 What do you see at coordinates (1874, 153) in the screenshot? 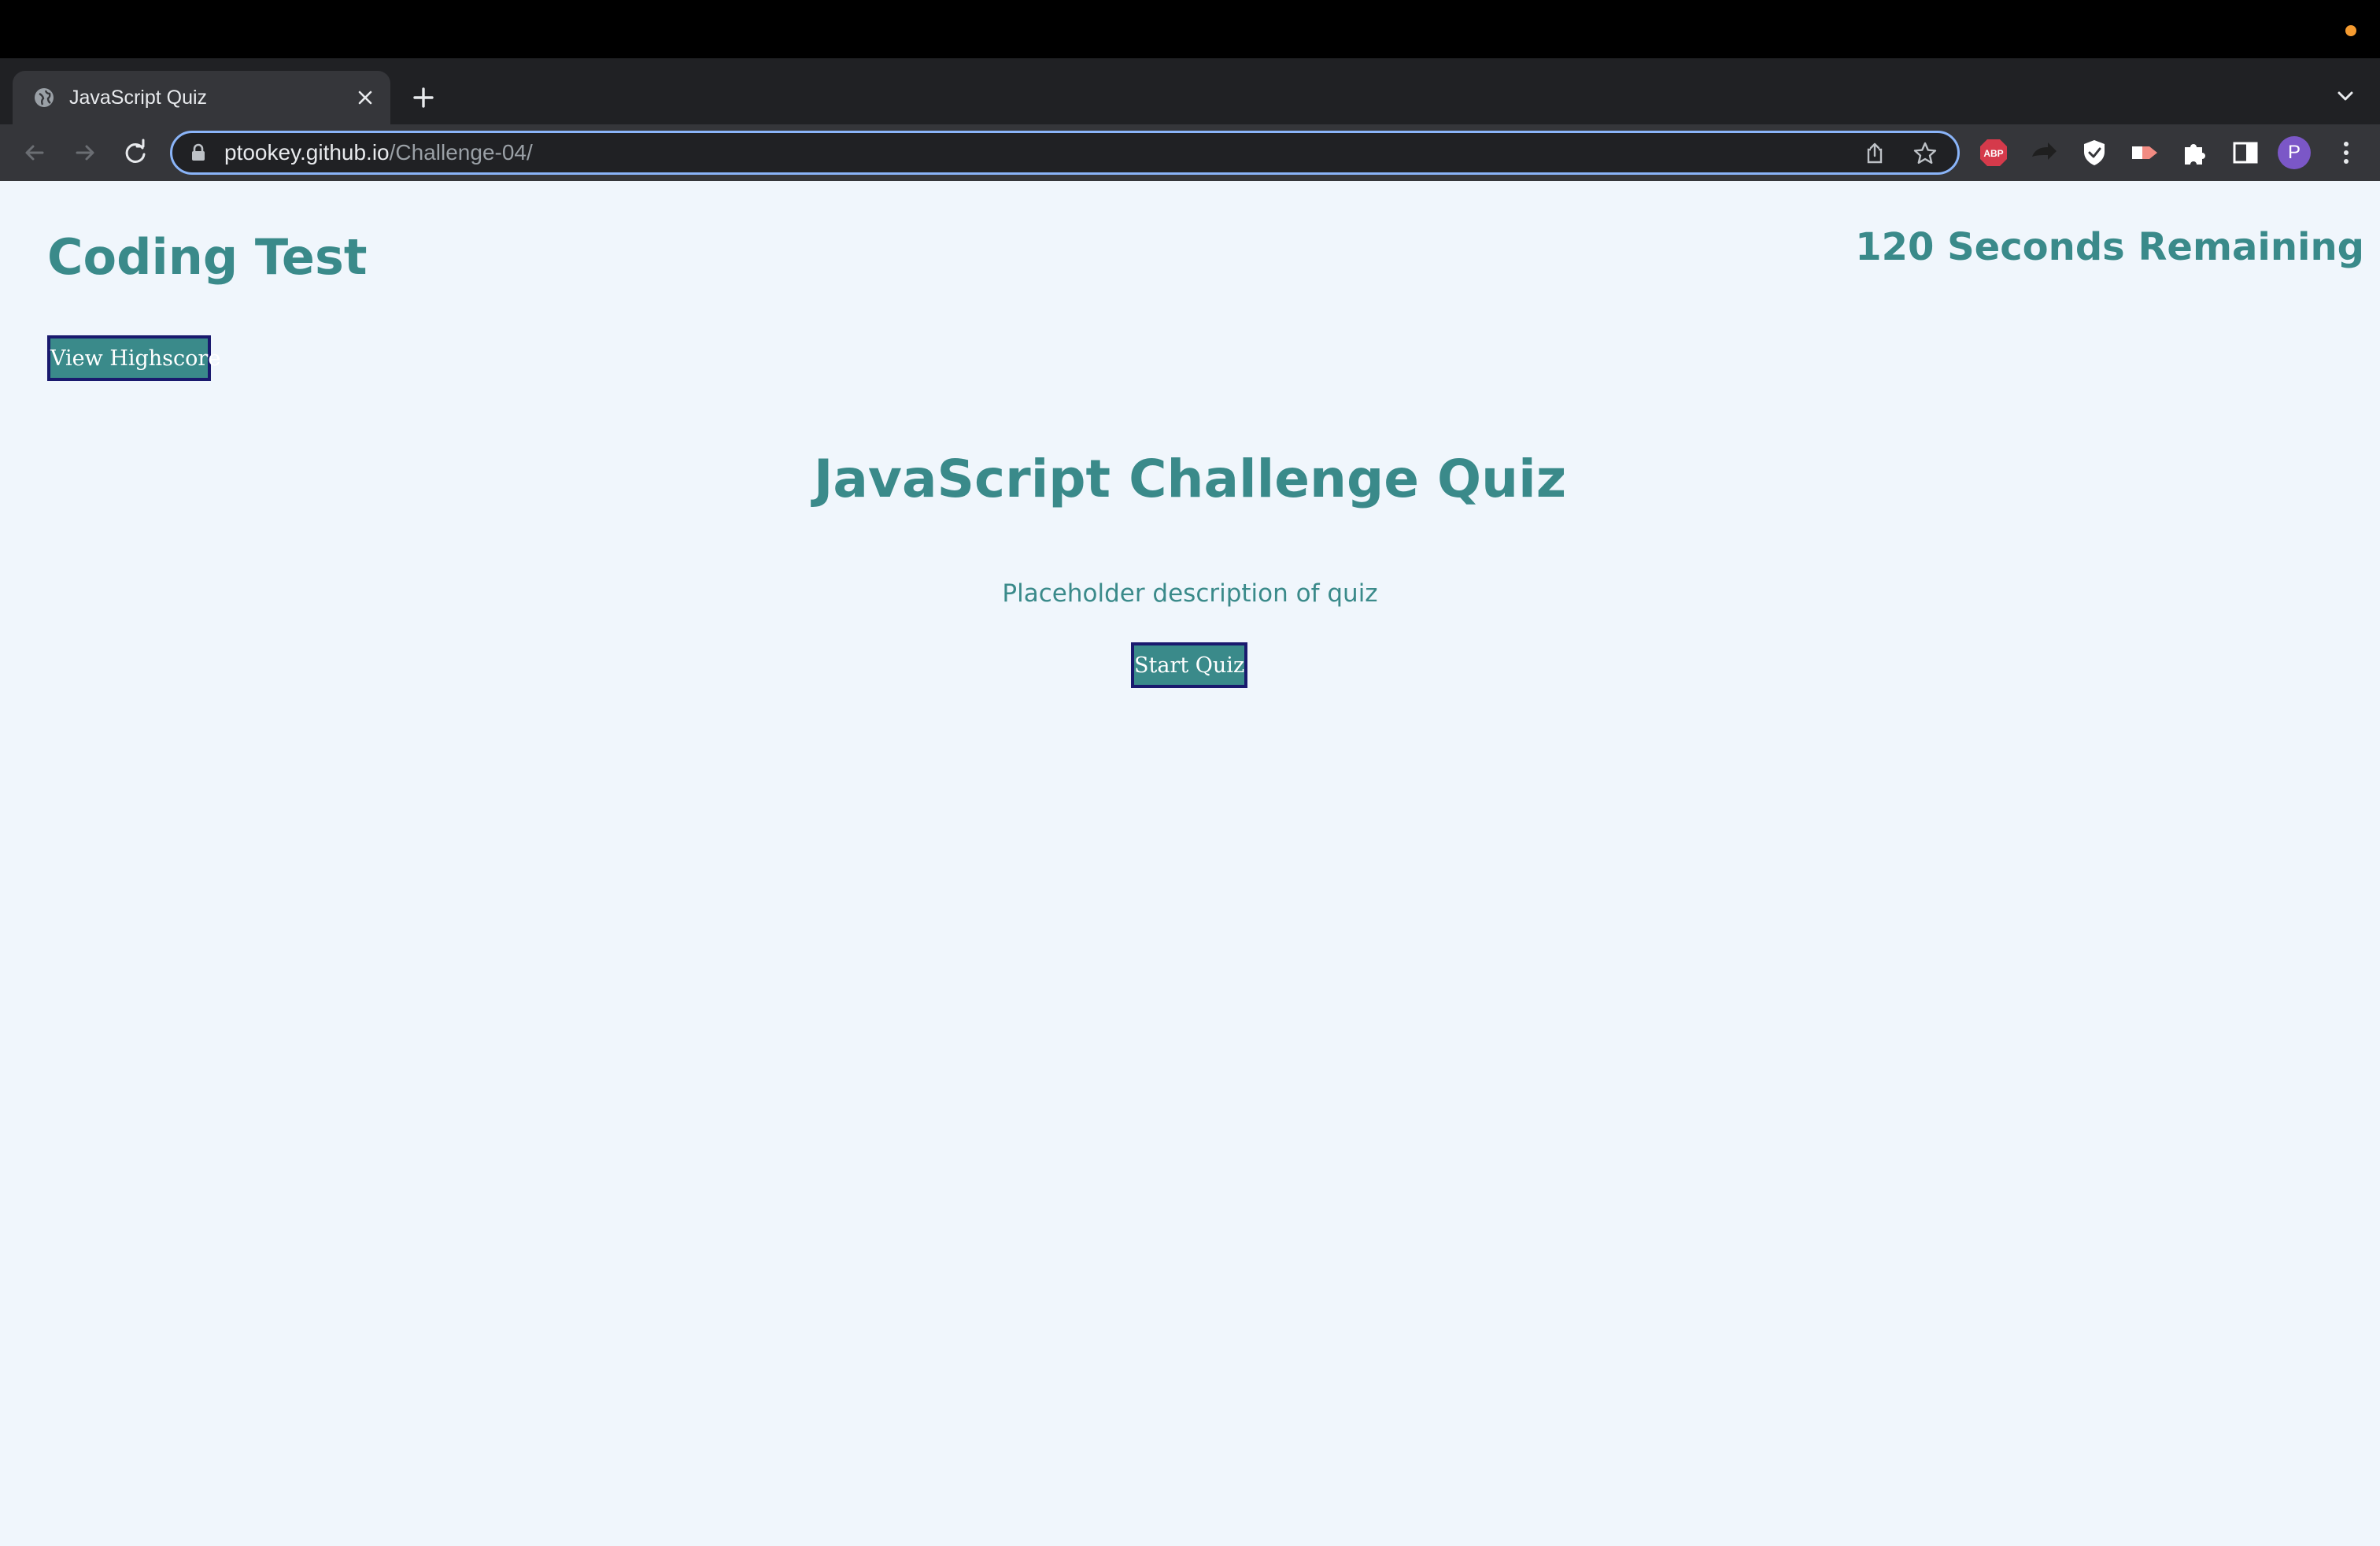
I see `share-icon` at bounding box center [1874, 153].